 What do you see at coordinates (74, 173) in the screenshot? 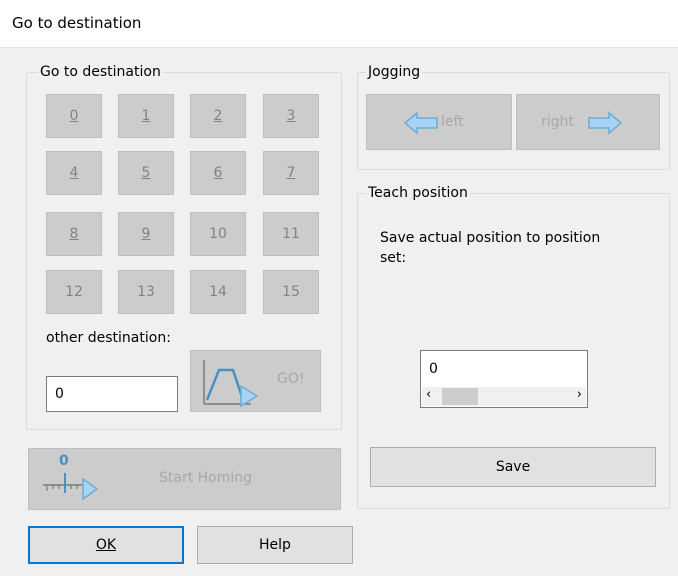
I see `destination-button-4: 4` at bounding box center [74, 173].